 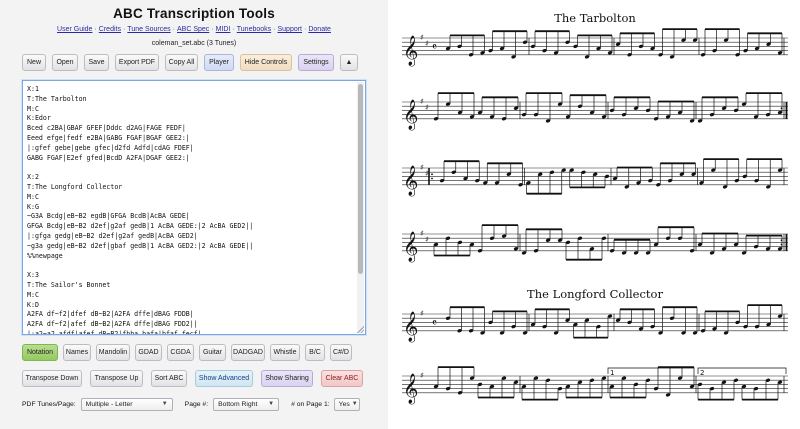 What do you see at coordinates (316, 62) in the screenshot?
I see `settings-button: Settings` at bounding box center [316, 62].